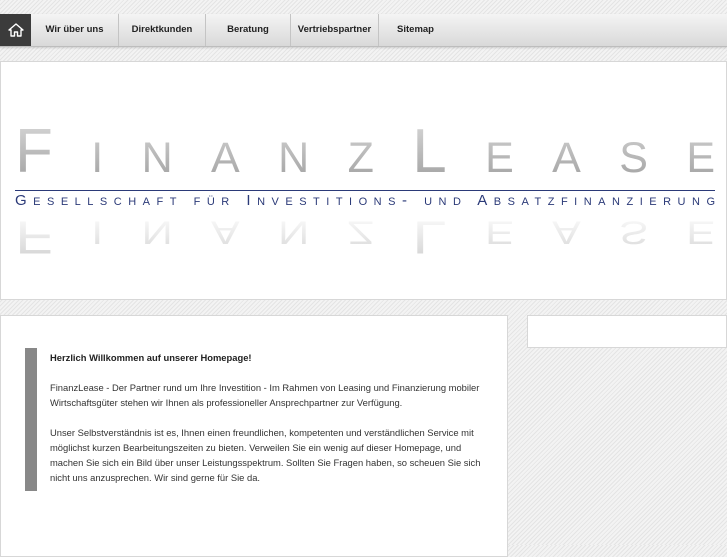 Image resolution: width=727 pixels, height=557 pixels. I want to click on home-icon, so click(15, 30).